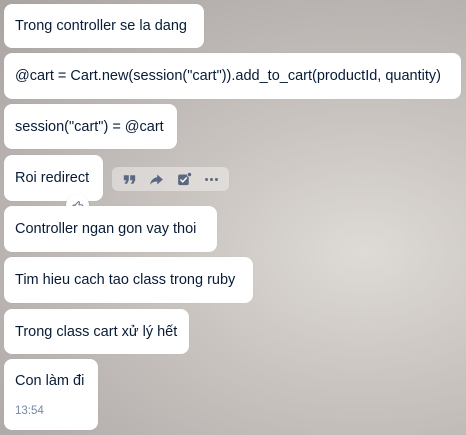  What do you see at coordinates (29, 411) in the screenshot?
I see `message-timestamp: 13:54` at bounding box center [29, 411].